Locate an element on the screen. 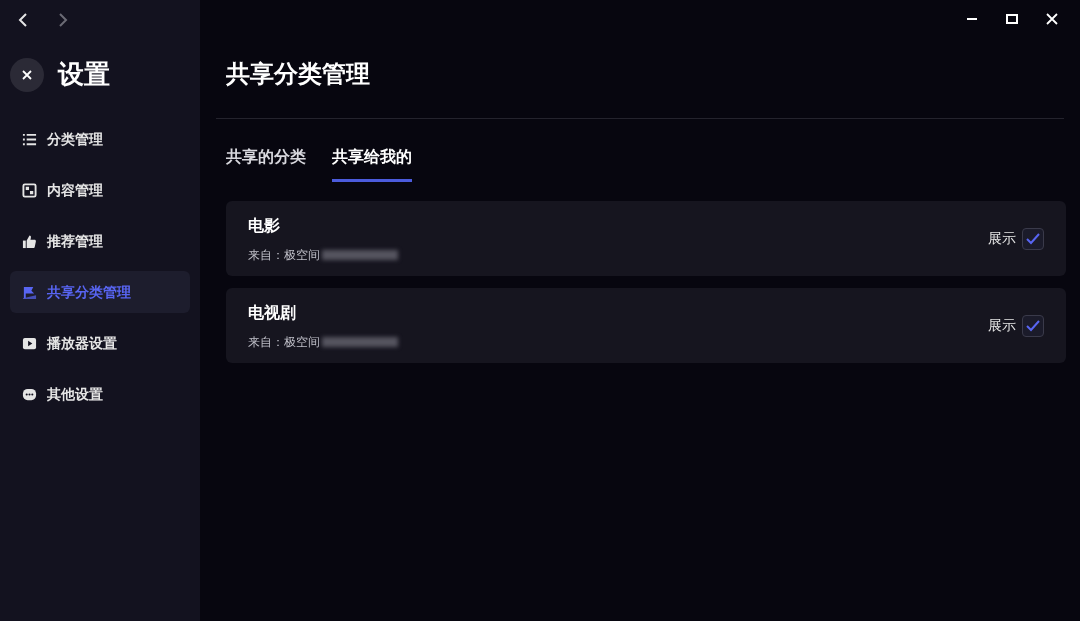 The height and width of the screenshot is (621, 1080). close-button is located at coordinates (27, 74).